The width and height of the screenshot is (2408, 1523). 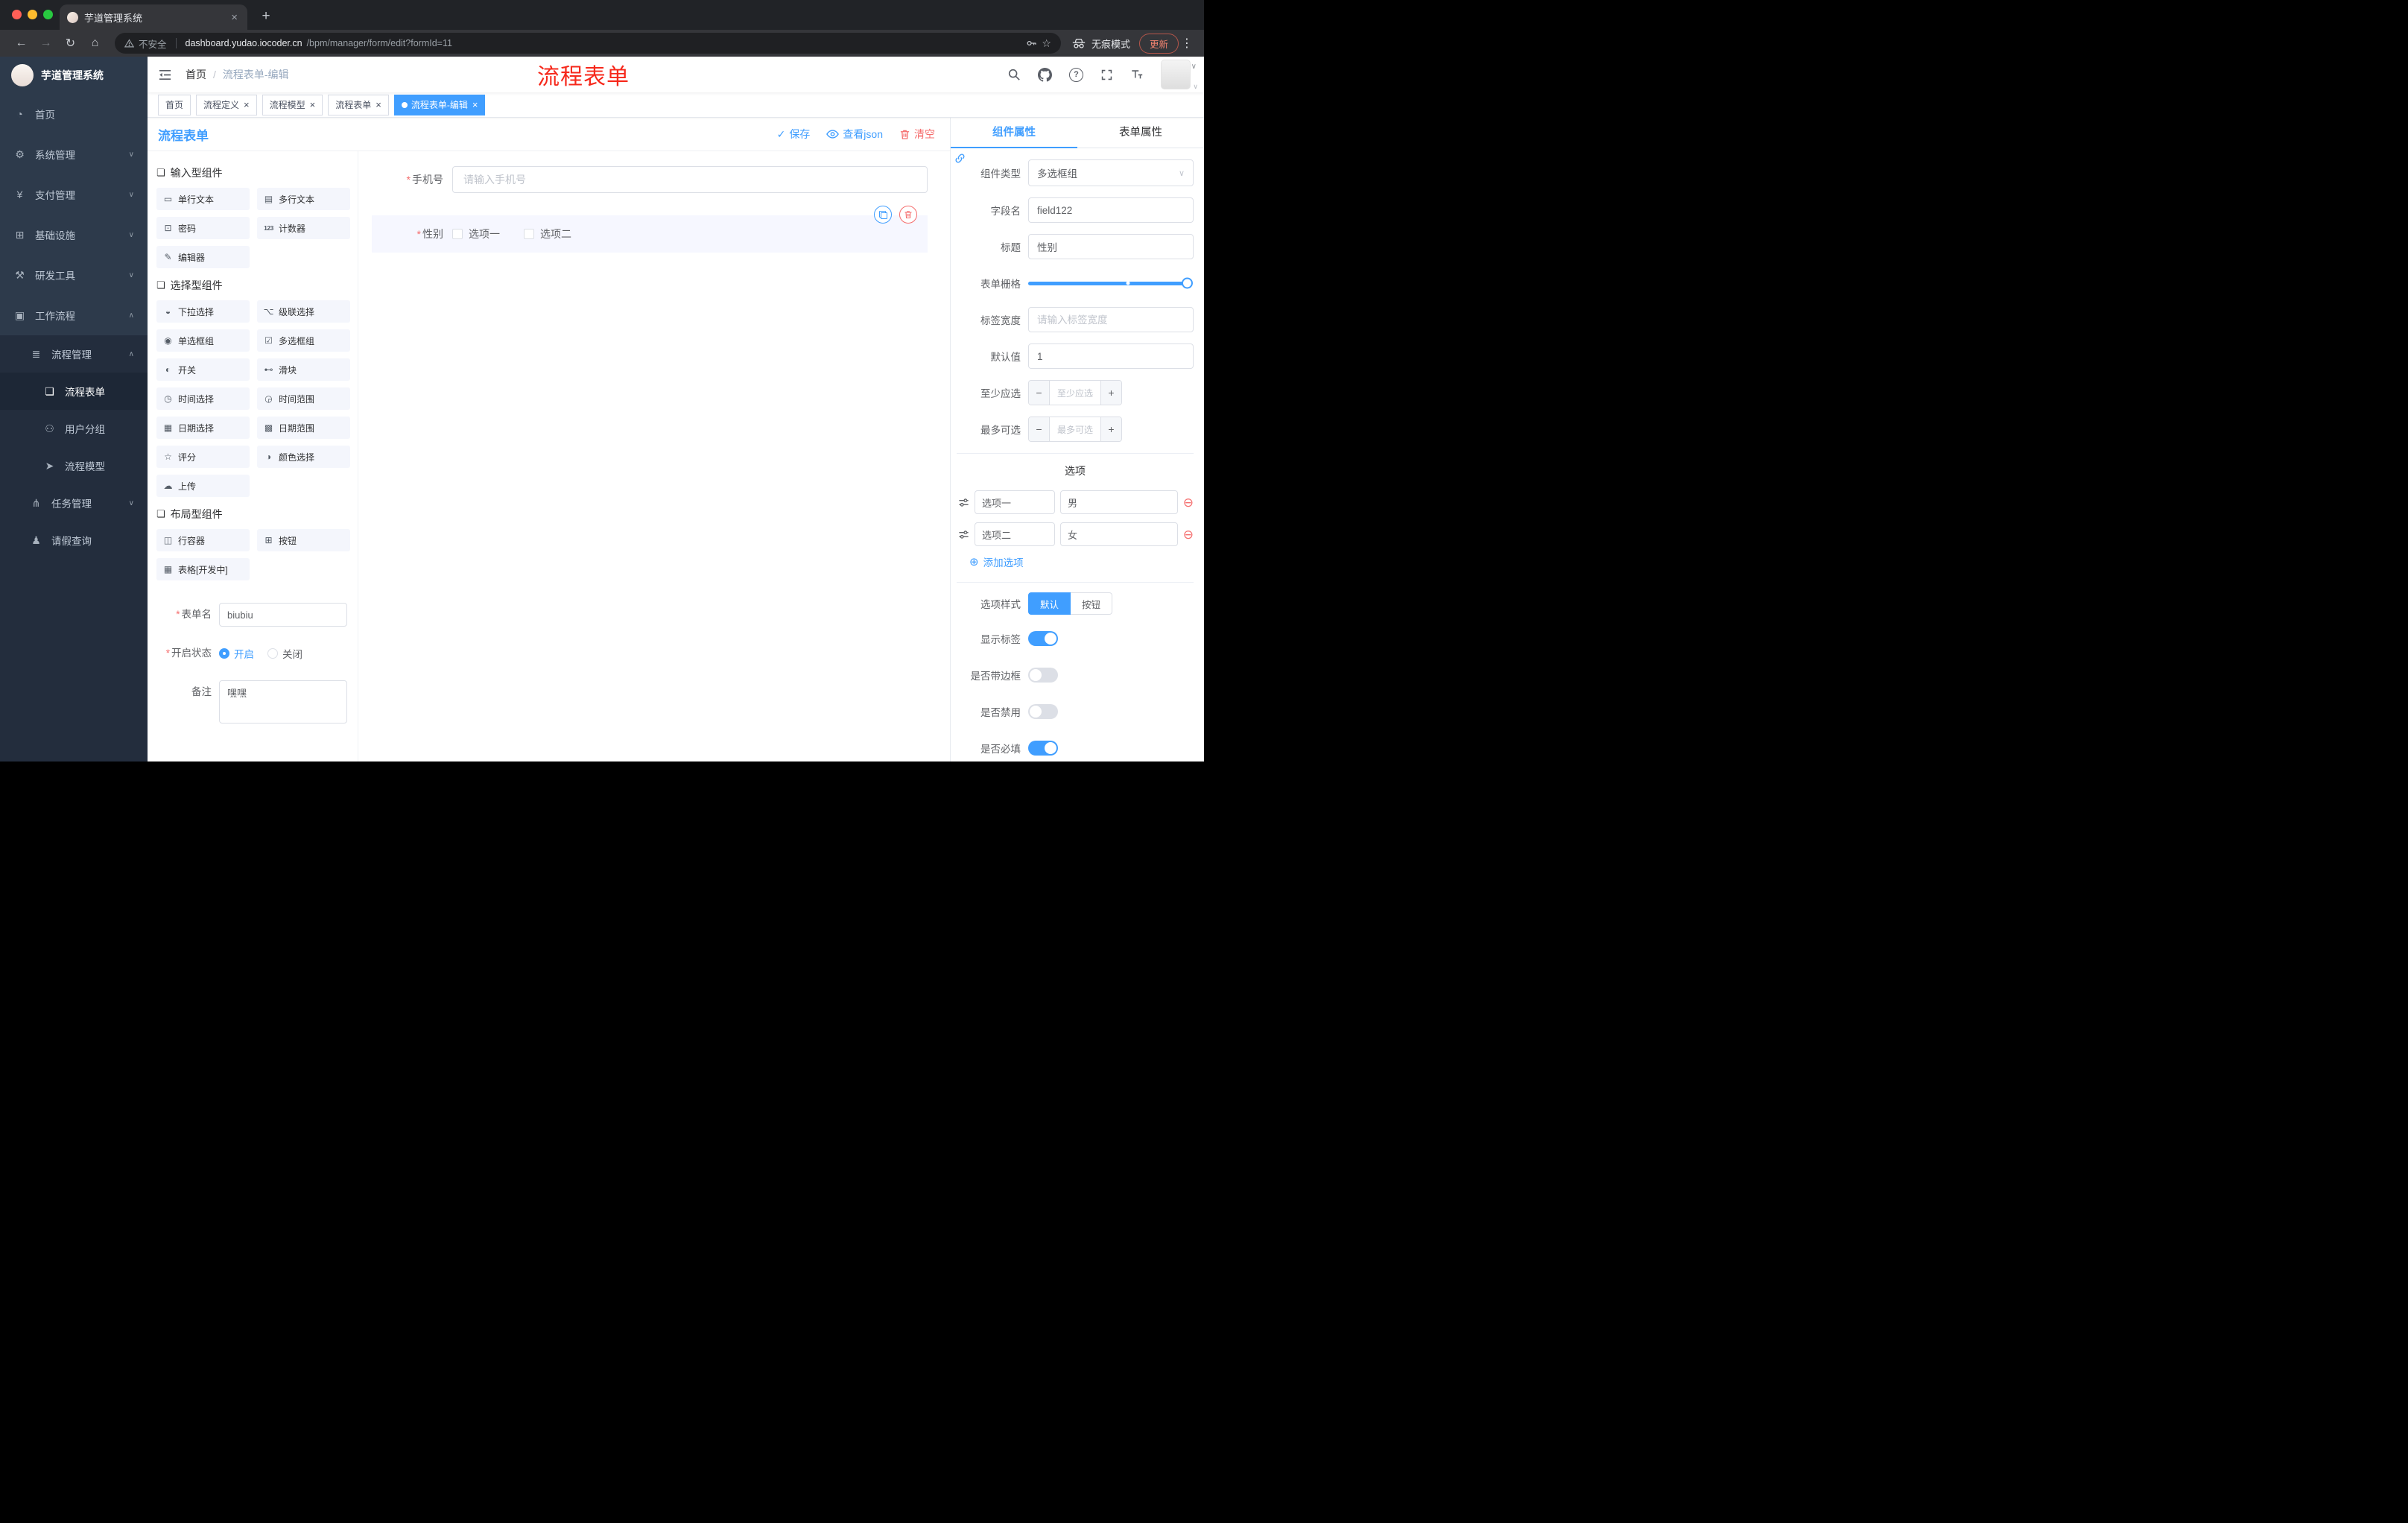 What do you see at coordinates (74, 154) in the screenshot?
I see `sidebar-item-system-management: ⚙ 系统管理 ∨` at bounding box center [74, 154].